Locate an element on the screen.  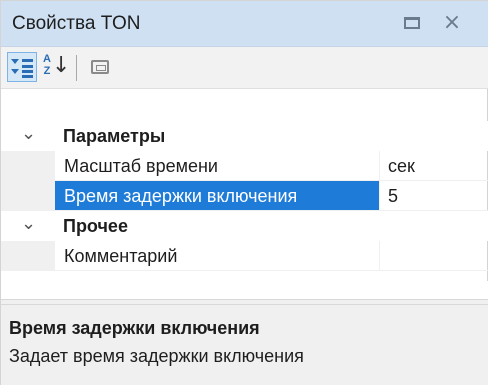
categorized-sort-button is located at coordinates (22, 67).